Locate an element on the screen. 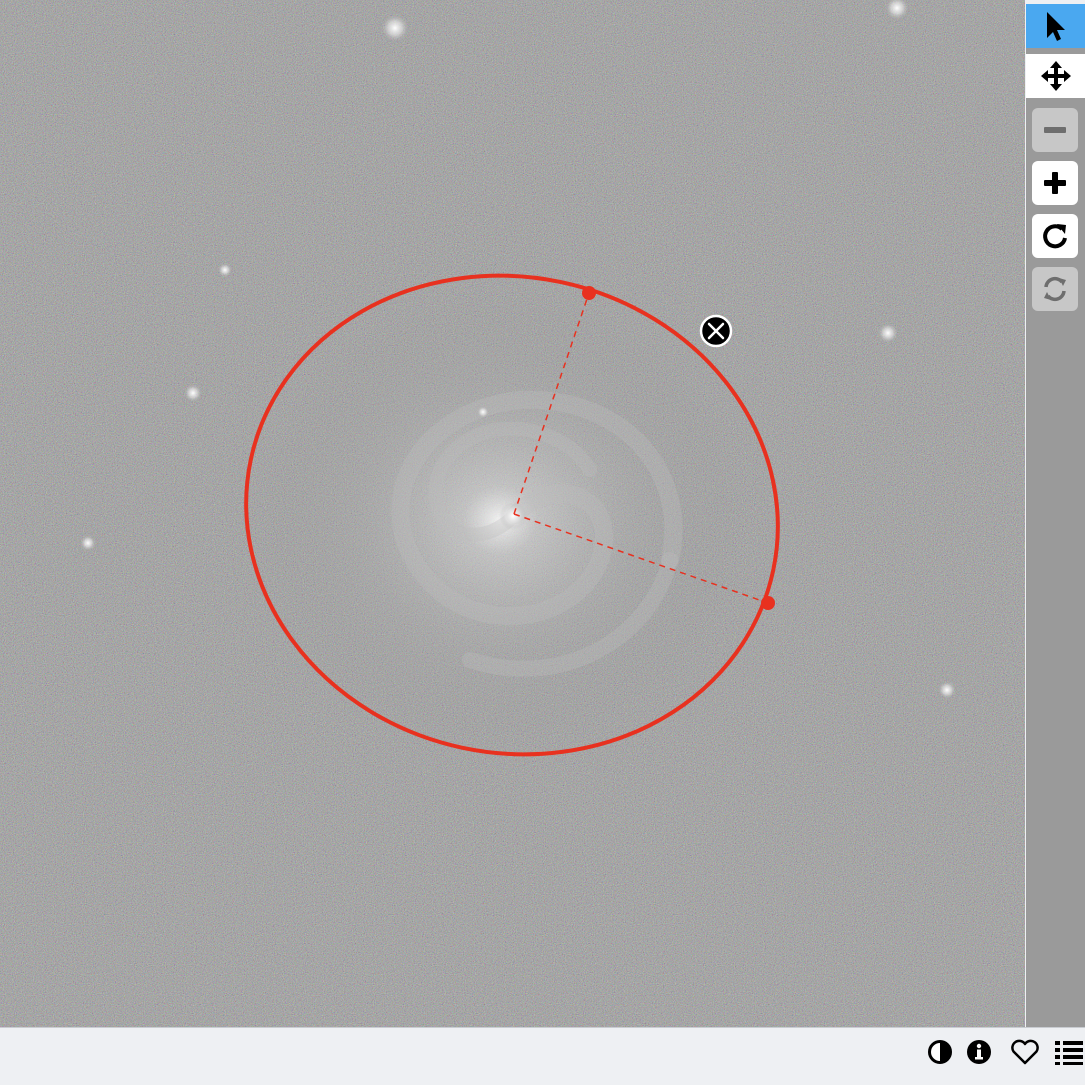 This screenshot has width=1085, height=1085. info-button is located at coordinates (979, 1052).